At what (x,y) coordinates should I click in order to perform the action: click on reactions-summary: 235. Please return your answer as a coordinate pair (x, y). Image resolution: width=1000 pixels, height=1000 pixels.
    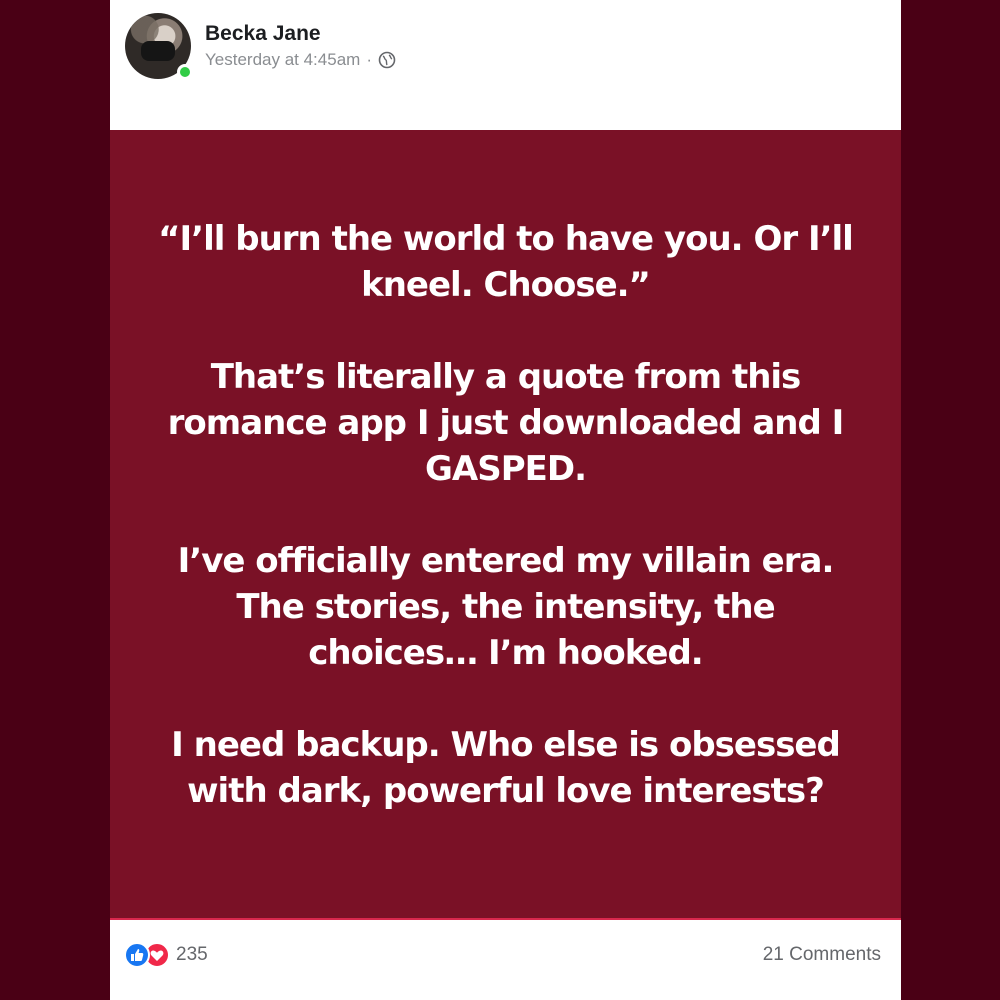
    Looking at the image, I should click on (166, 955).